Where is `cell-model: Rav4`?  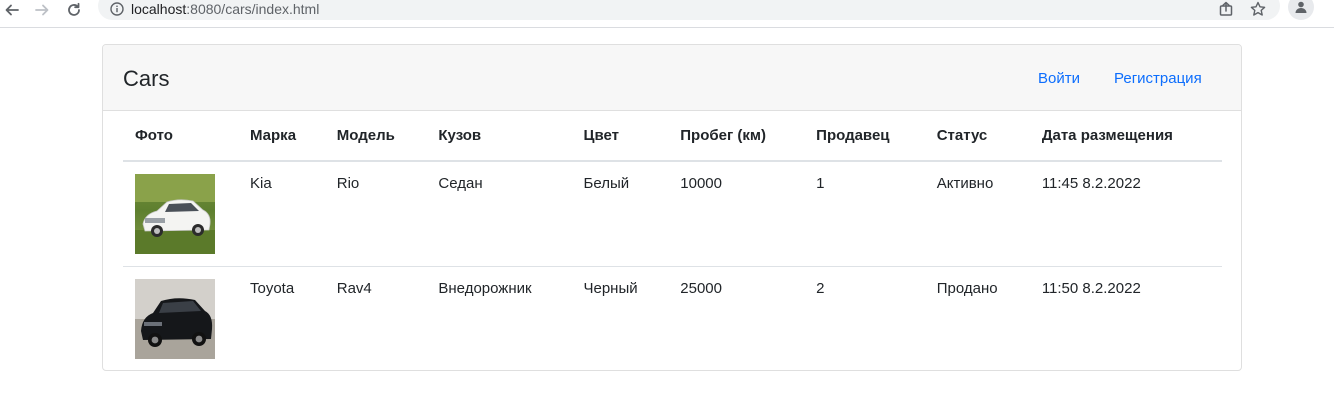
cell-model: Rav4 is located at coordinates (354, 288).